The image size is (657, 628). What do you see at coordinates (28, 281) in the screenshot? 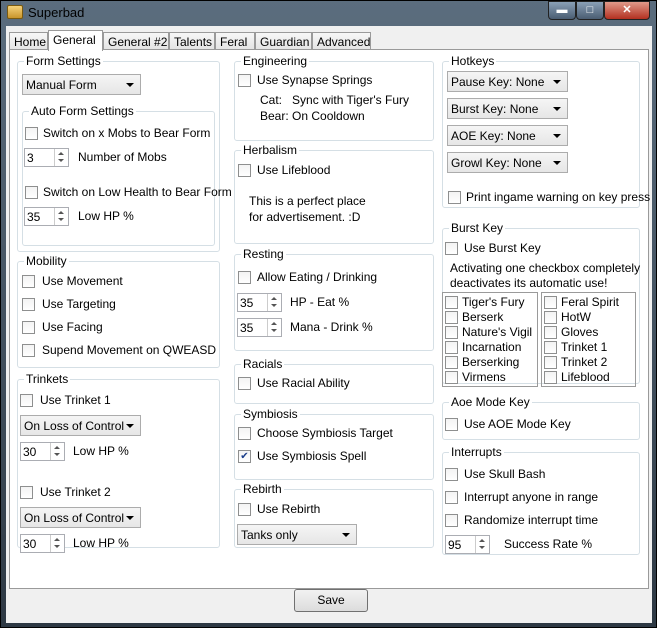
I see `use-movement-checkbox` at bounding box center [28, 281].